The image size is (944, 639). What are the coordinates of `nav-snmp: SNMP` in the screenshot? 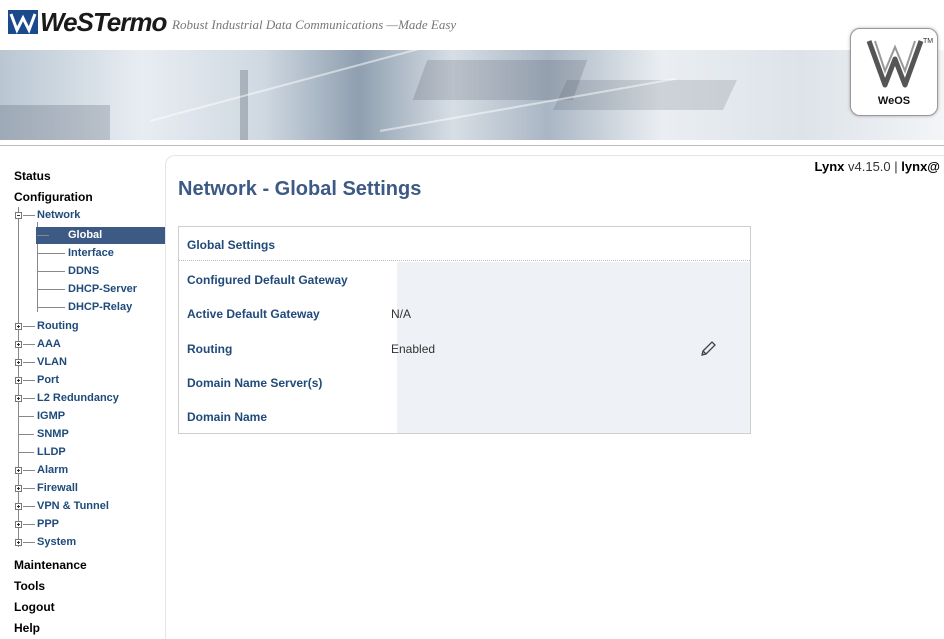 It's located at (53, 434).